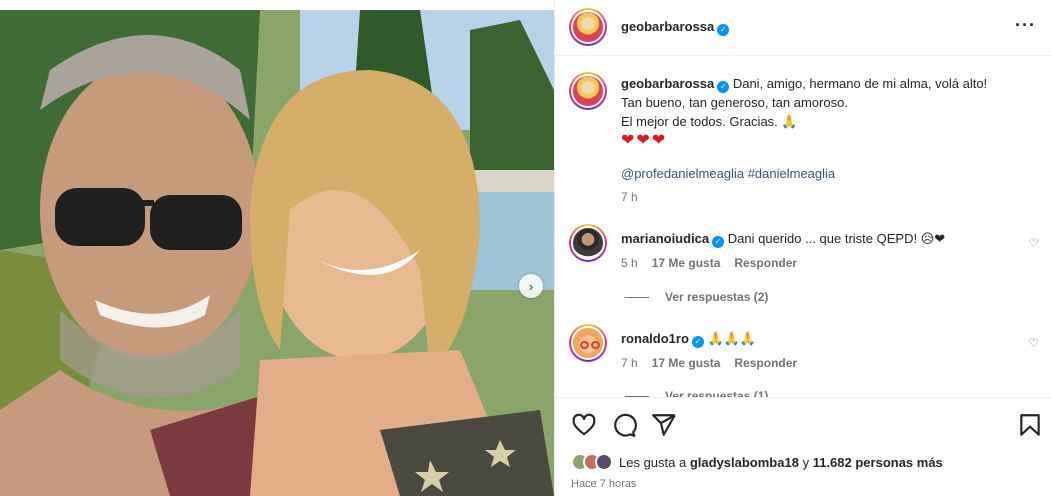  What do you see at coordinates (1025, 25) in the screenshot?
I see `more-dots-icon: ···` at bounding box center [1025, 25].